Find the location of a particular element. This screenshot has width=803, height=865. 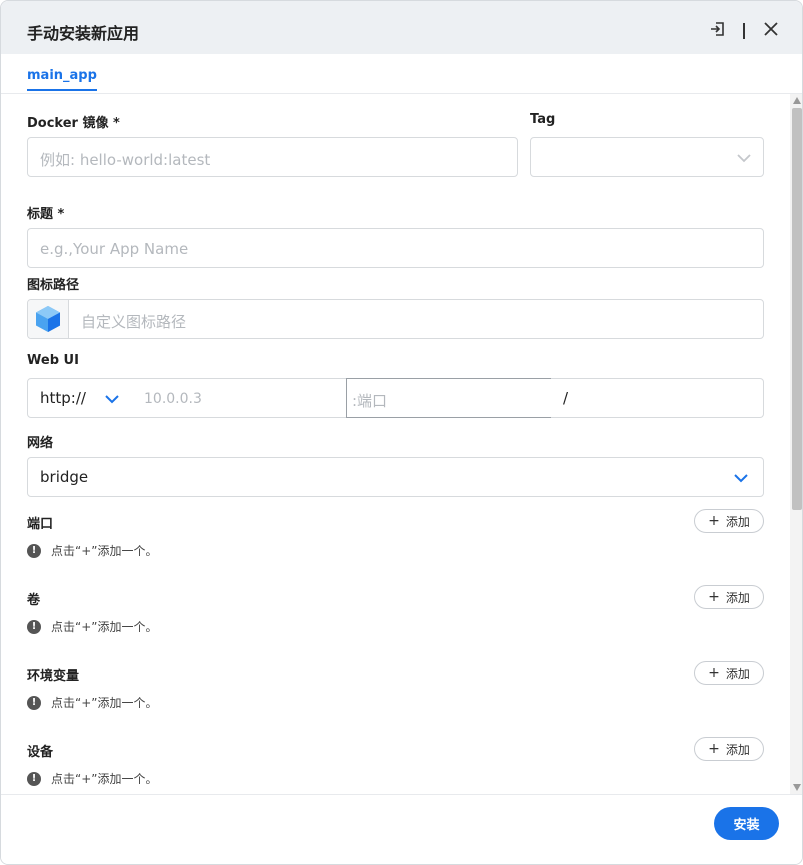

volumes-label: 卷 is located at coordinates (34, 600).